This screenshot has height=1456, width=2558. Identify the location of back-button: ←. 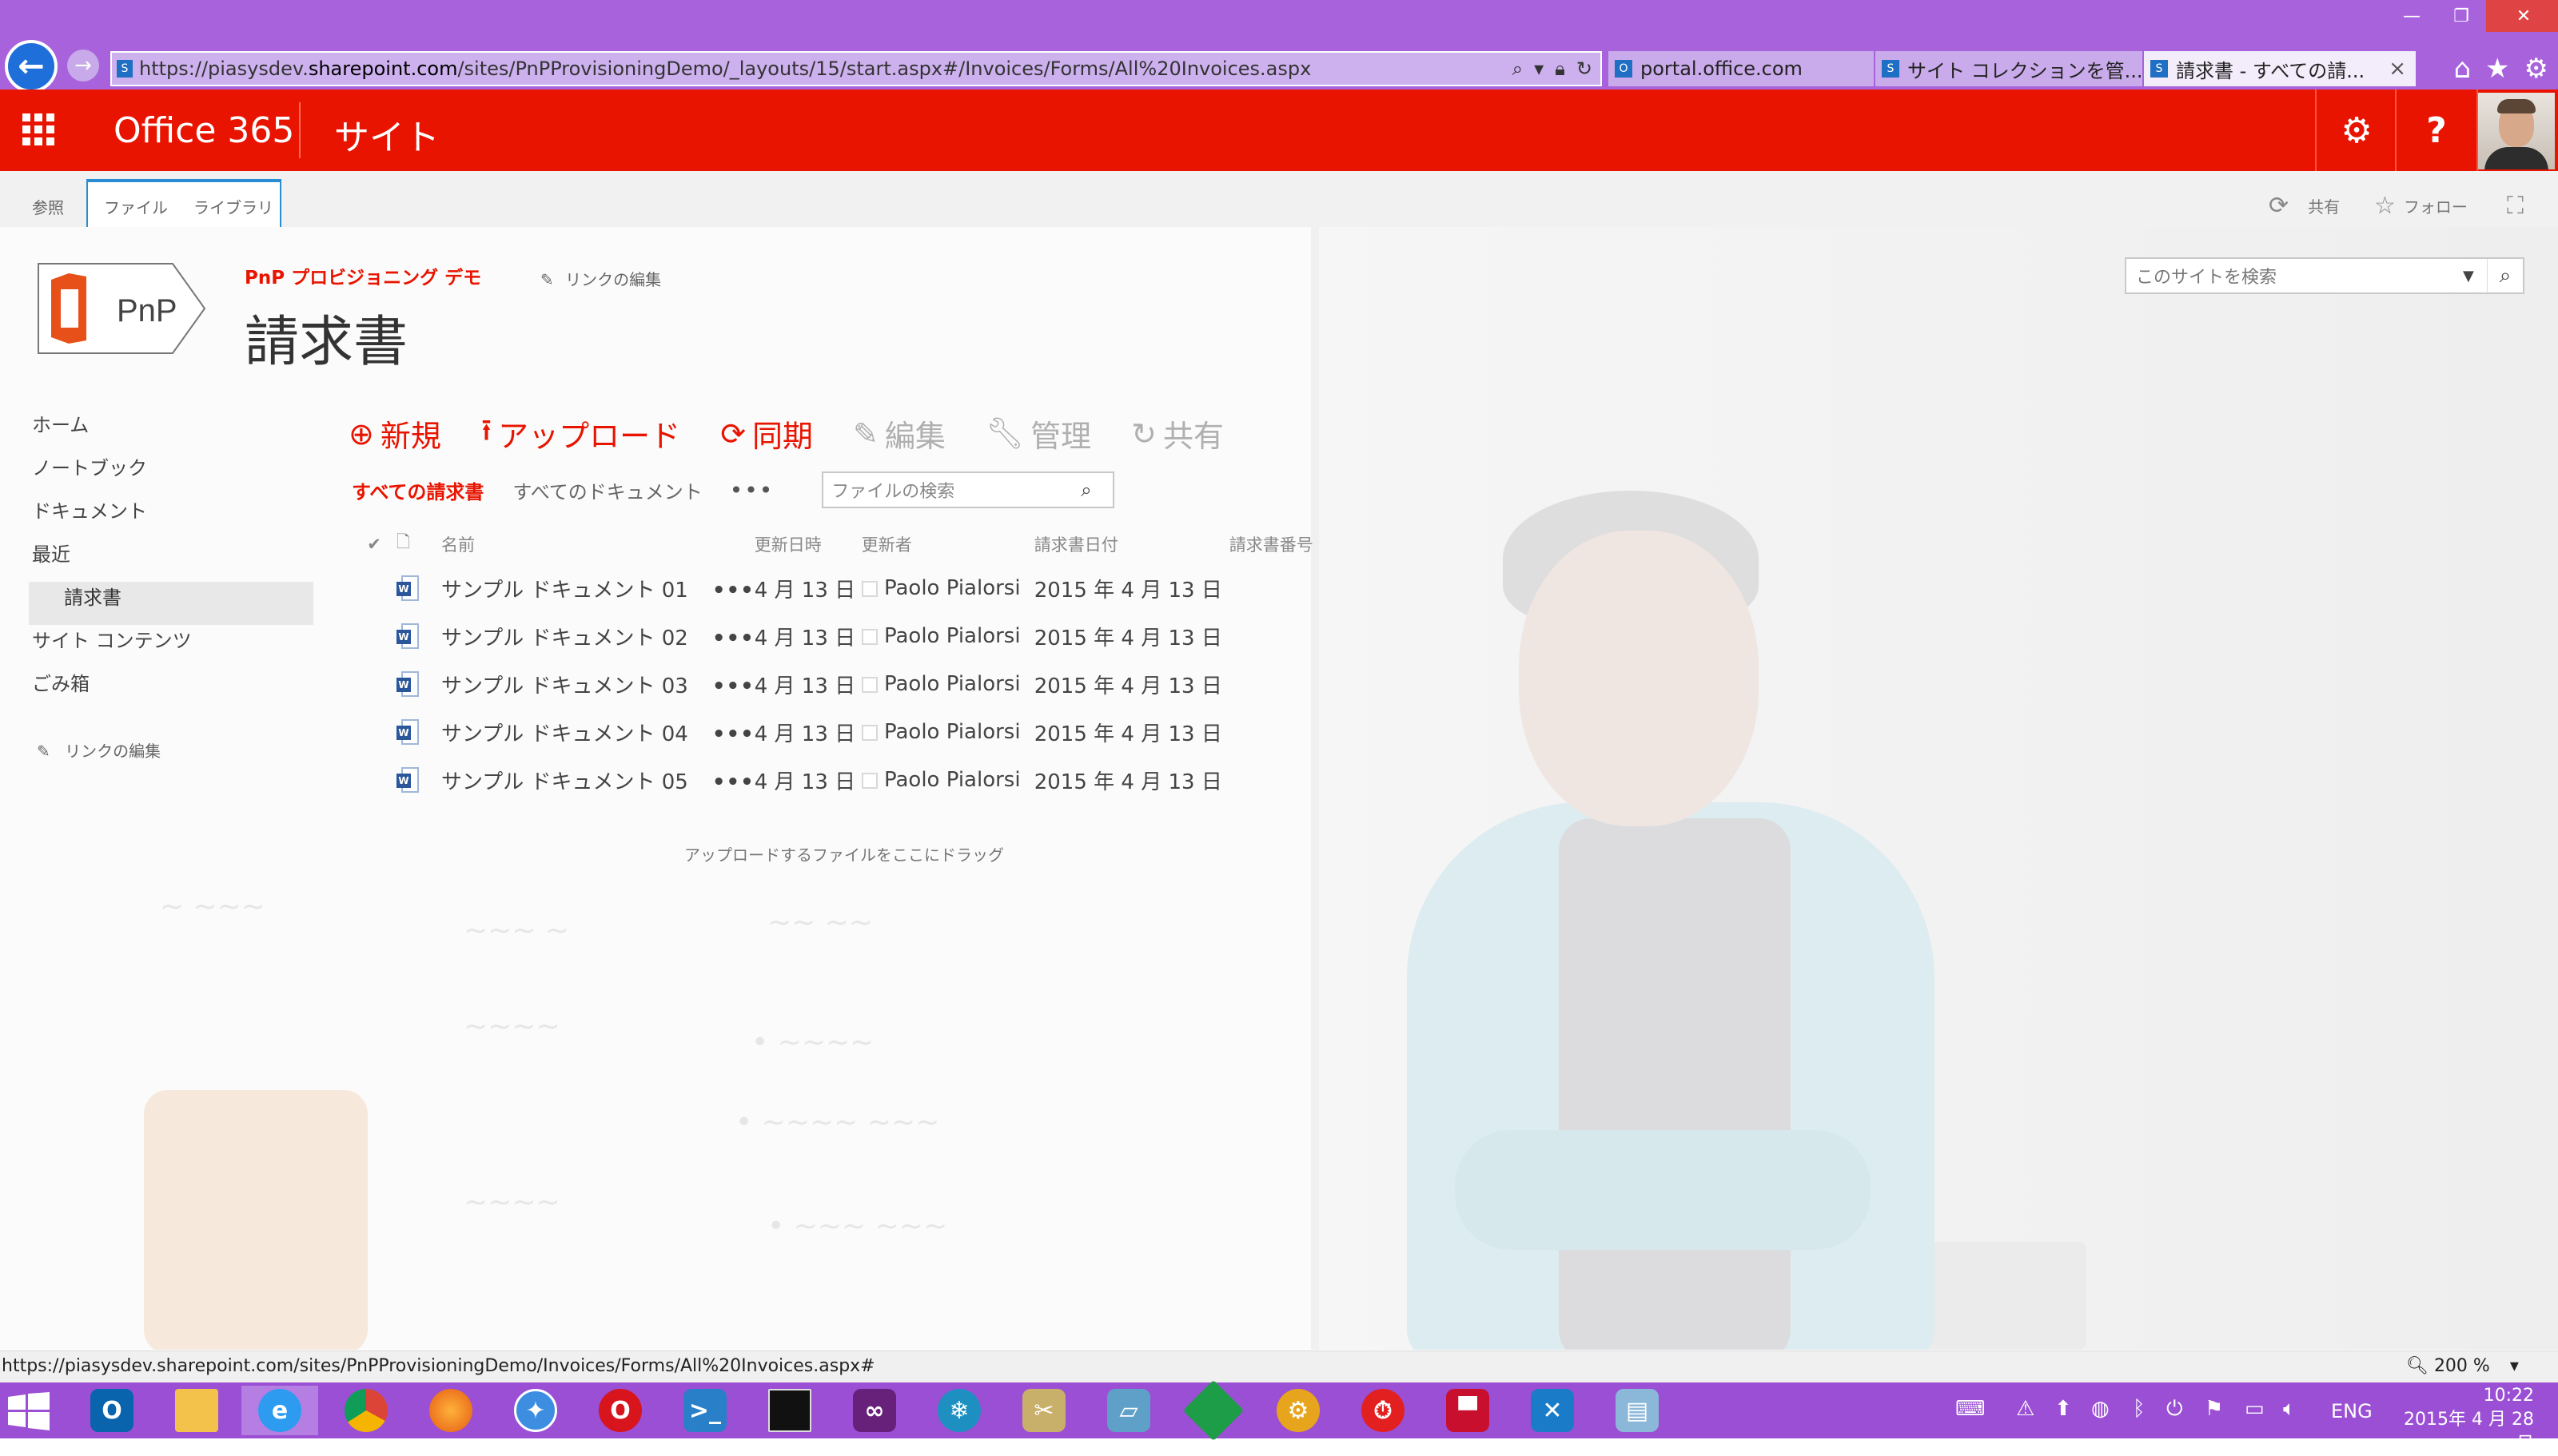
(31, 66).